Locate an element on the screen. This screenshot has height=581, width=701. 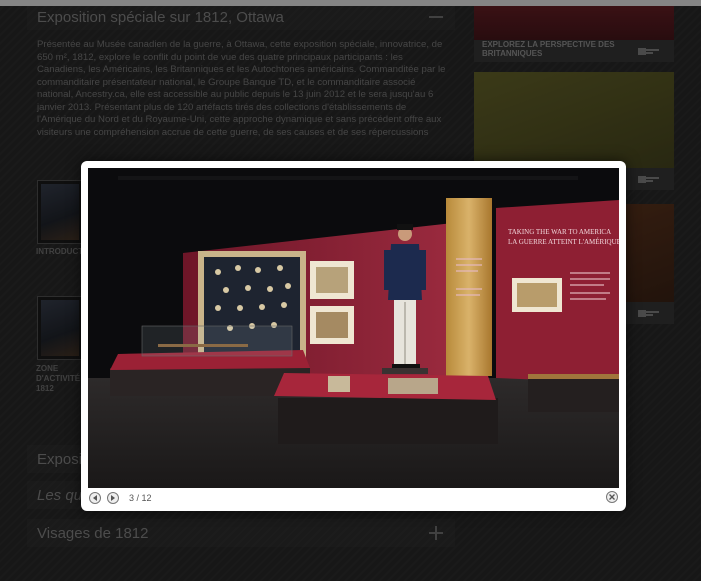
arrow-right-icon is located at coordinates (113, 498).